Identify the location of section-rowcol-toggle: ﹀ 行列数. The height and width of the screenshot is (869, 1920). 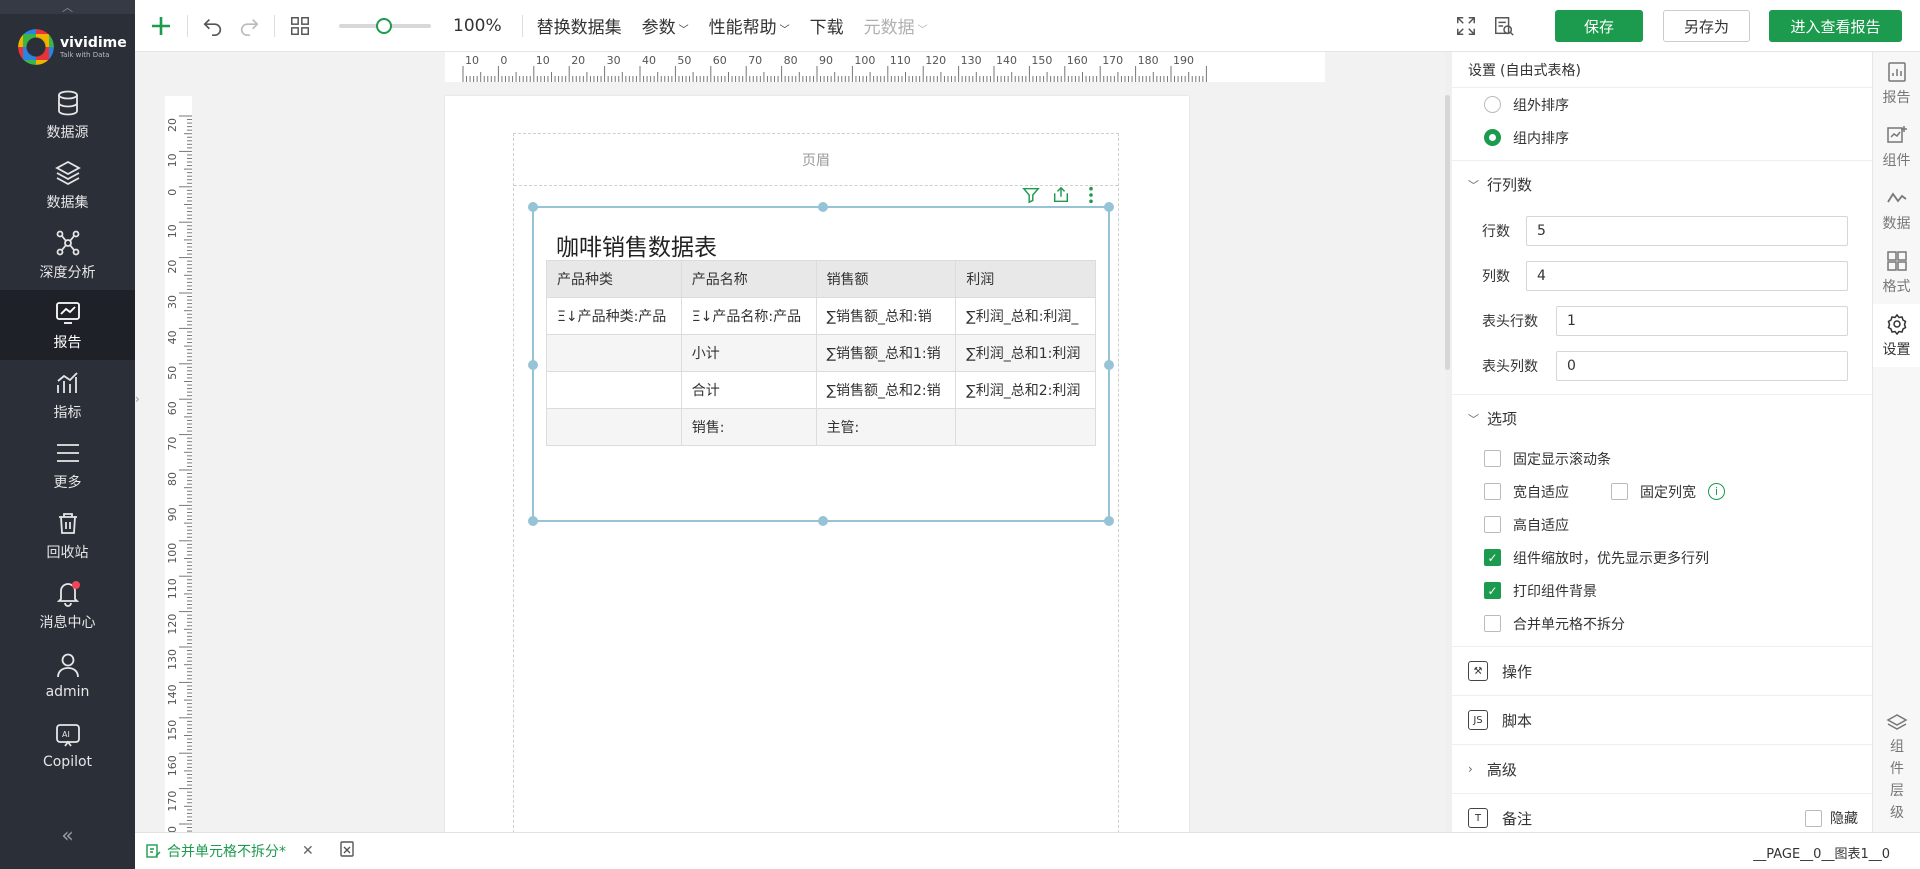
(1662, 184).